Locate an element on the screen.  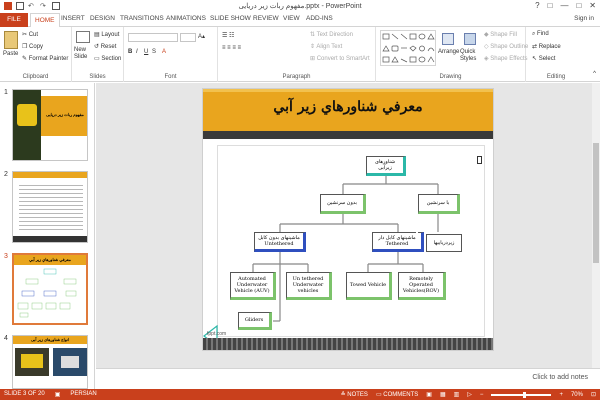
comments-toggle: ▭ COMMENTS is located at coordinates (397, 394).